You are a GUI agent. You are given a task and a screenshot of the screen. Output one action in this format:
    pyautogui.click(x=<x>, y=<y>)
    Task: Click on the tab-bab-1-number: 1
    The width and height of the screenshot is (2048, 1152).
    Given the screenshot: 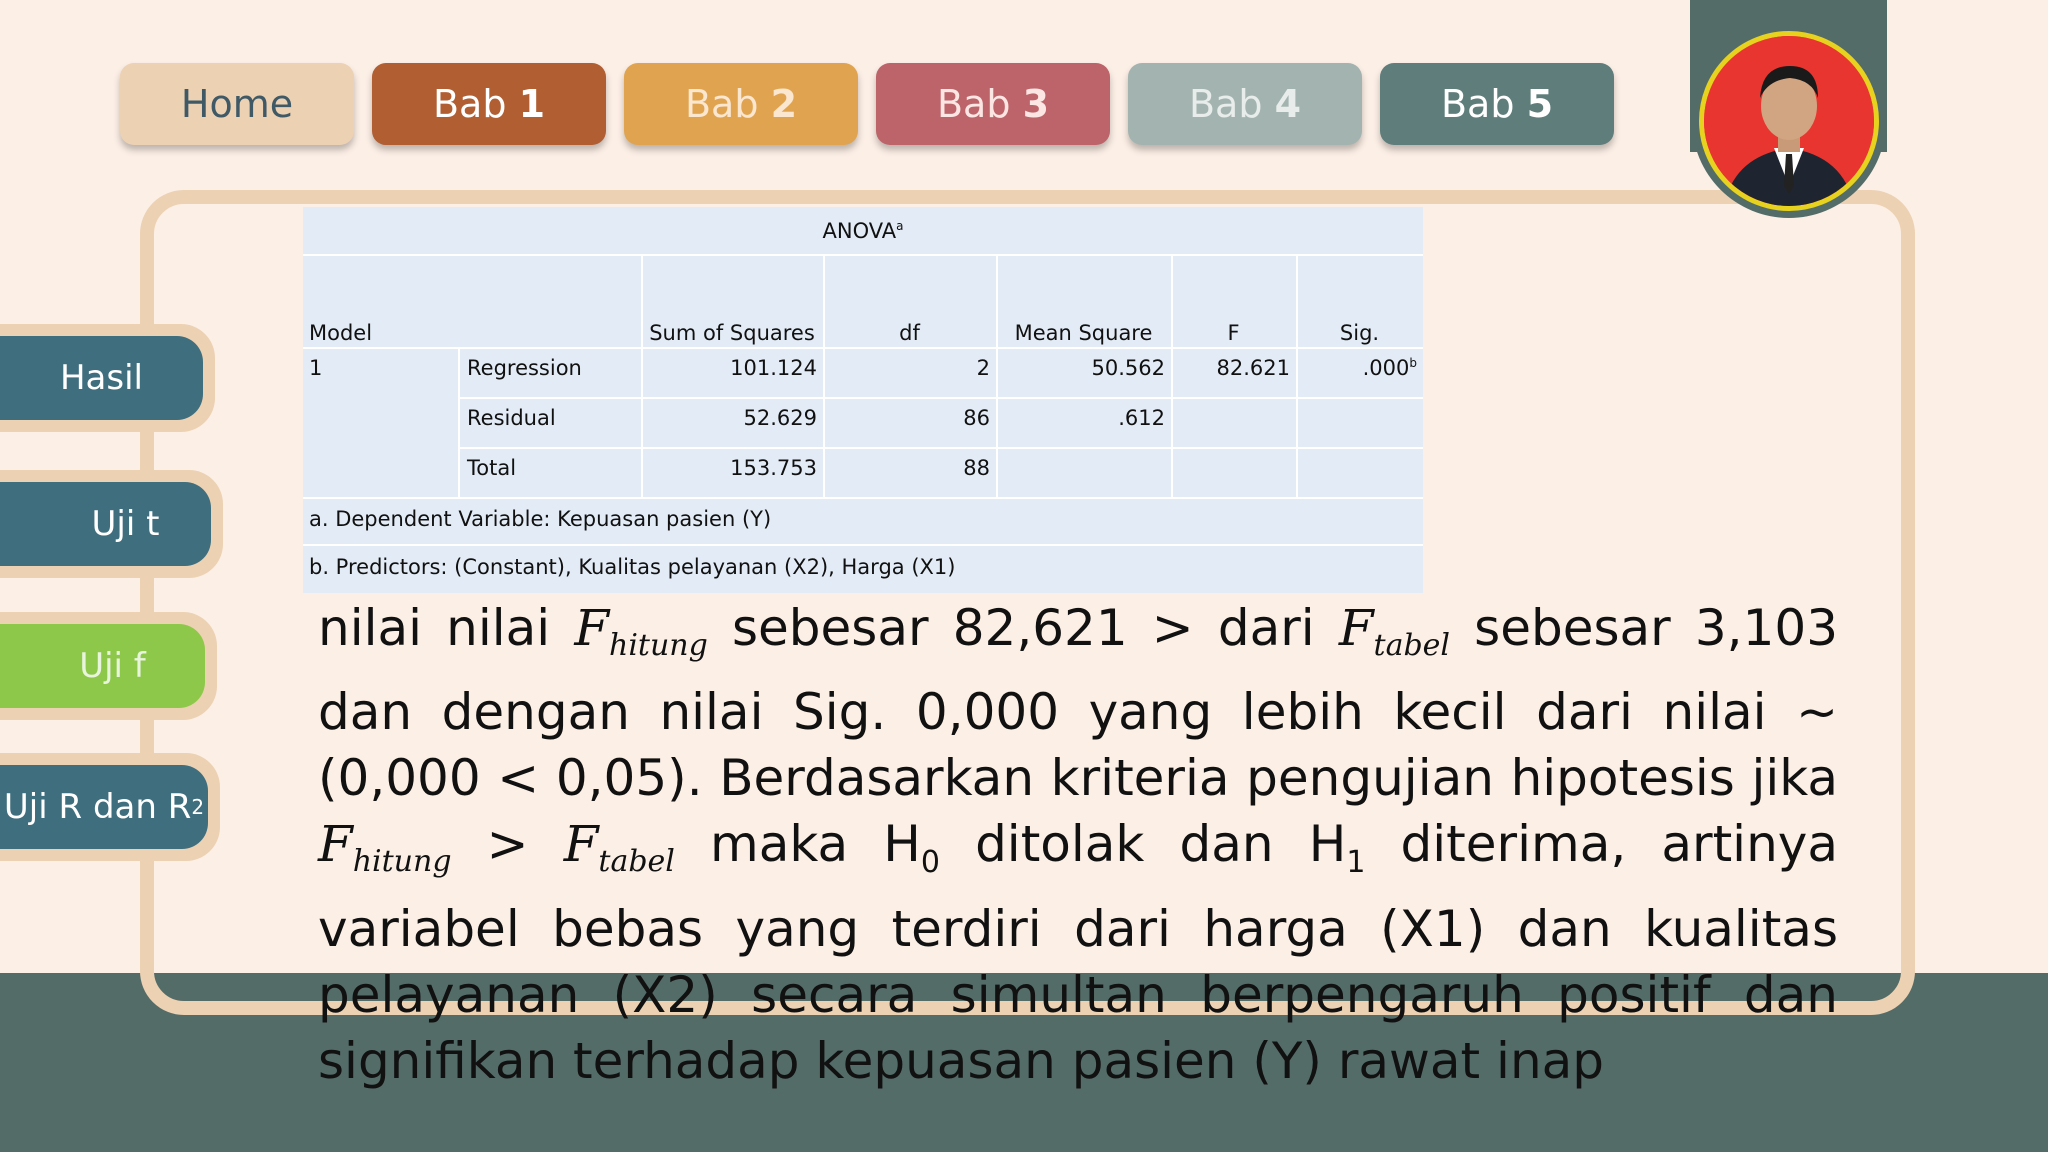 What is the action you would take?
    pyautogui.click(x=532, y=104)
    